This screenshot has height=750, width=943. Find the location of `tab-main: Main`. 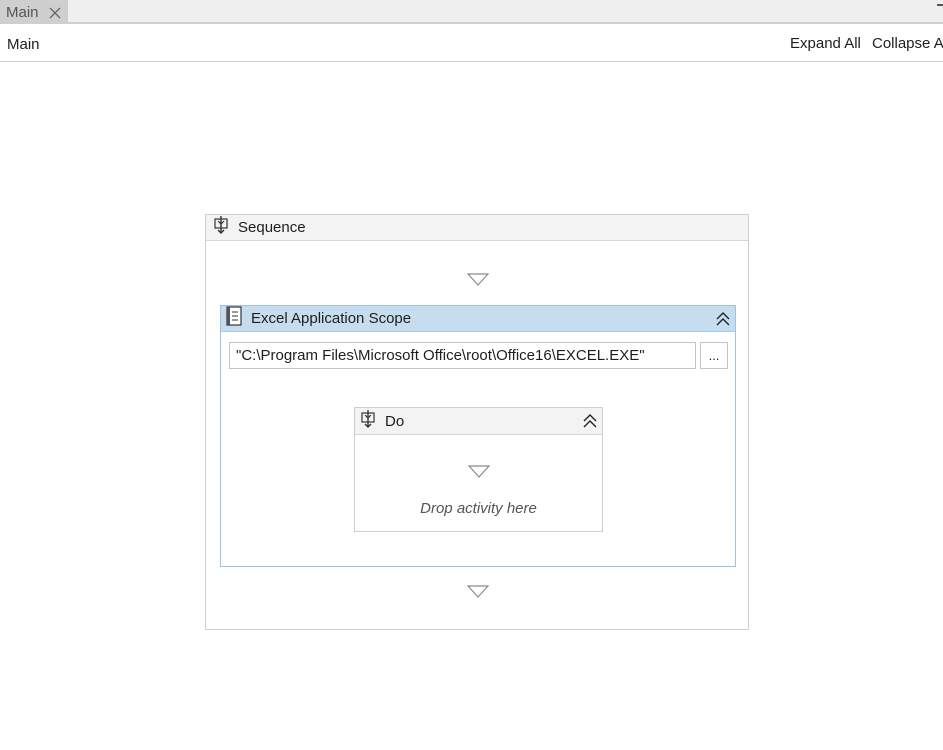

tab-main: Main is located at coordinates (34, 12).